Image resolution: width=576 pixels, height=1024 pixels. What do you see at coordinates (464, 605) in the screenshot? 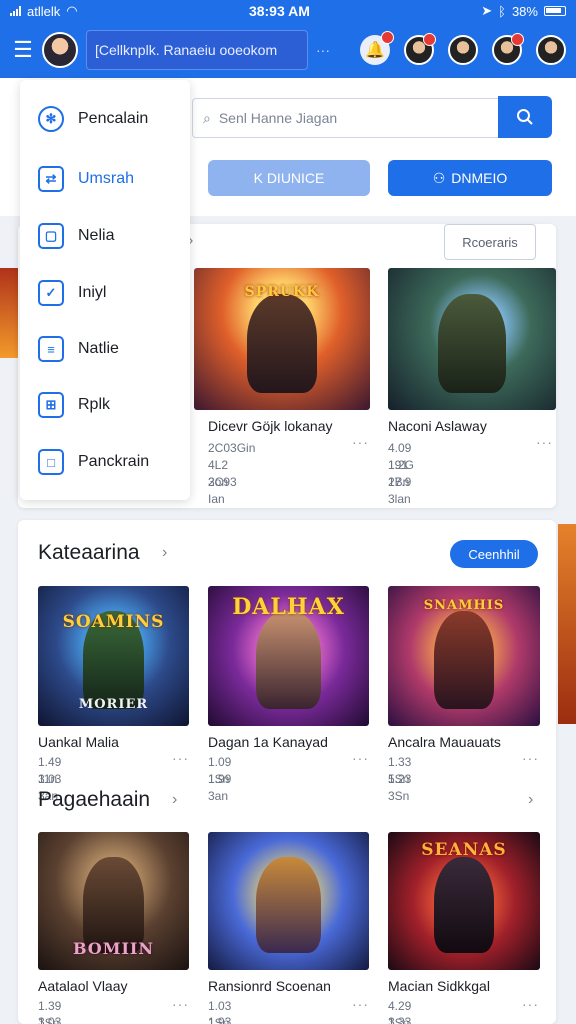
I see `game-logo: SNAMHIS` at bounding box center [464, 605].